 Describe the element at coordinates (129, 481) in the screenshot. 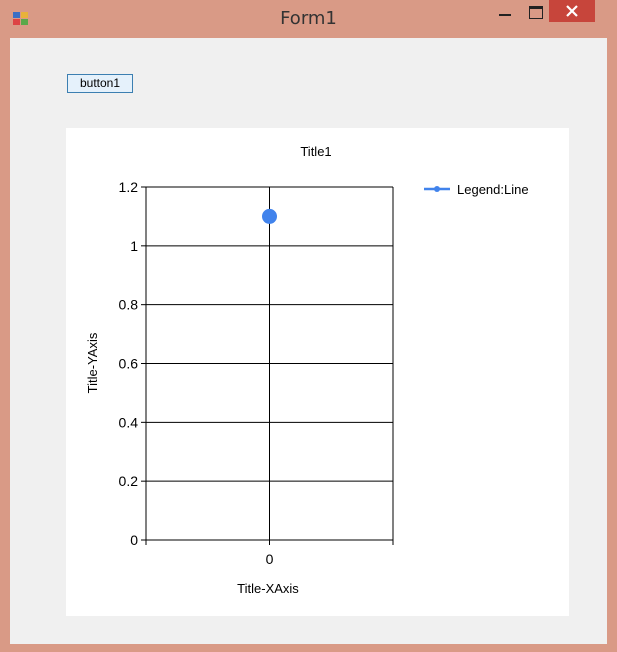

I see `y-tick-label: 0.2` at that location.